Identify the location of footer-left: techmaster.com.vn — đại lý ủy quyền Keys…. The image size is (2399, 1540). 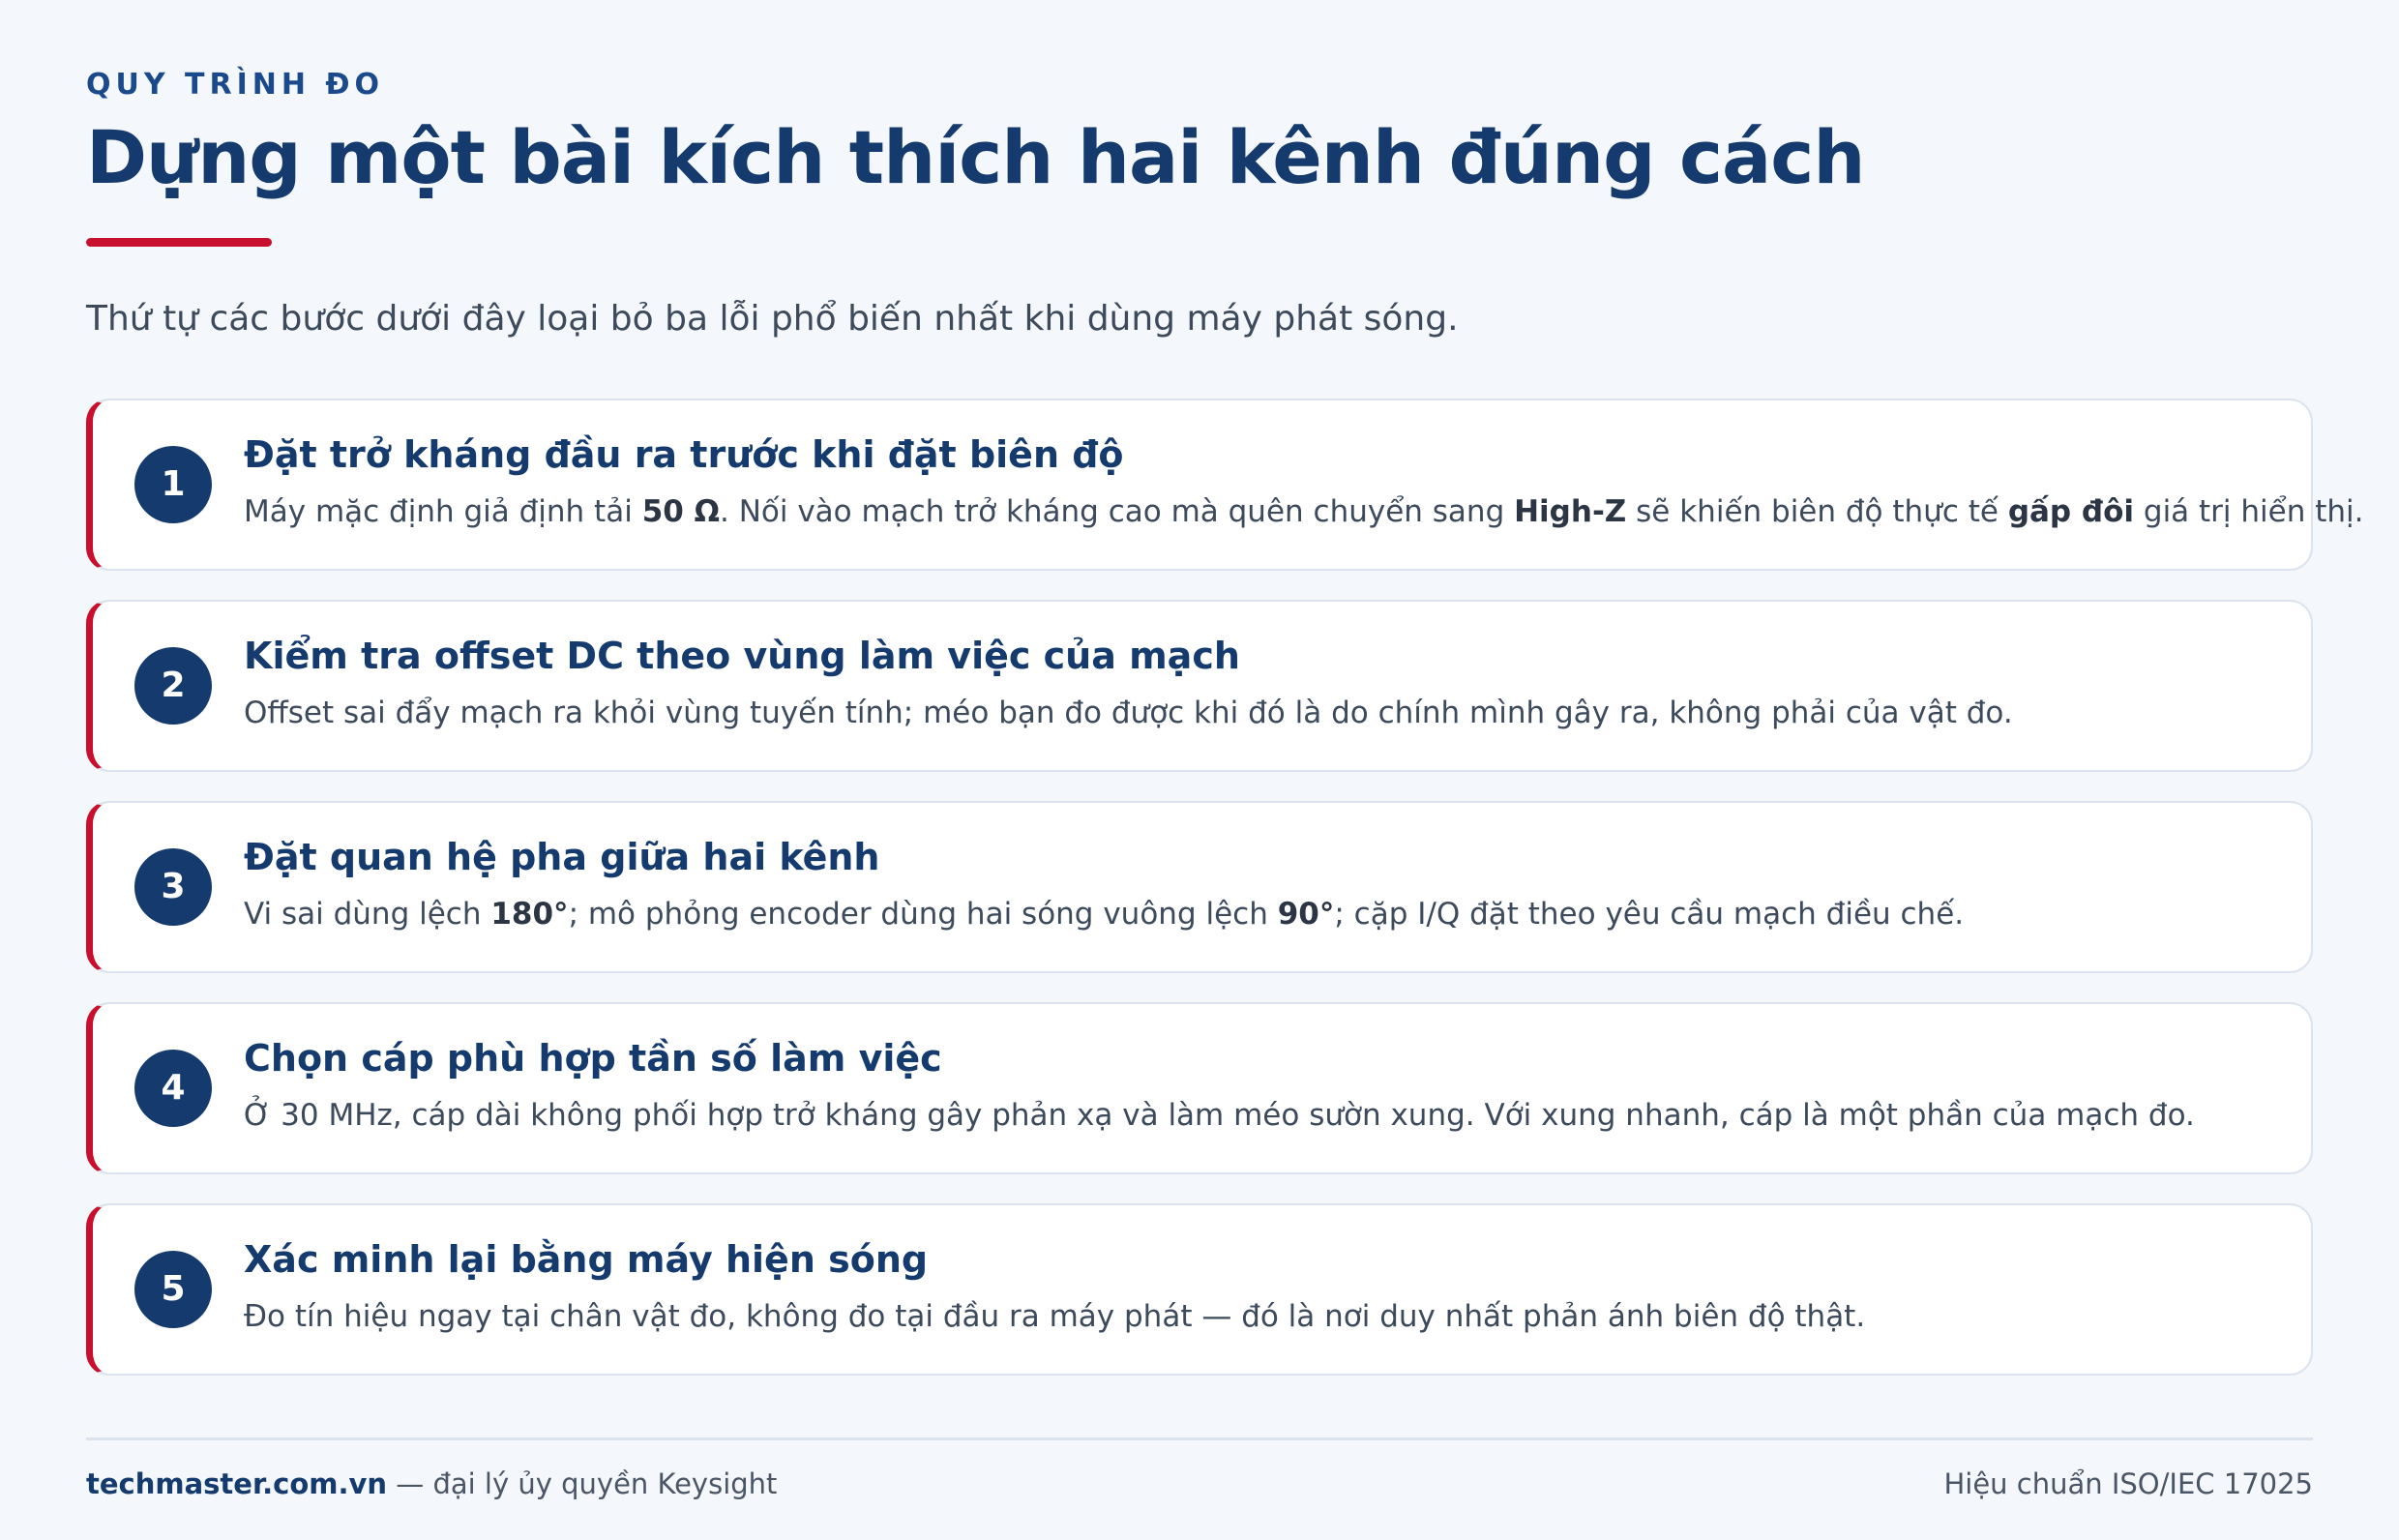
(431, 1483).